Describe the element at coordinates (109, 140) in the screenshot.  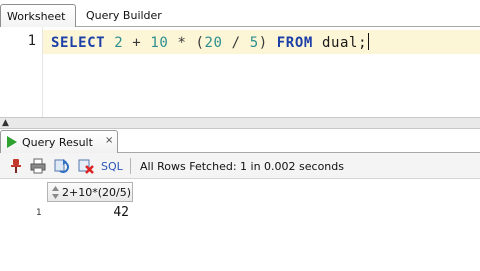
I see `close-tab-icon: ×` at that location.